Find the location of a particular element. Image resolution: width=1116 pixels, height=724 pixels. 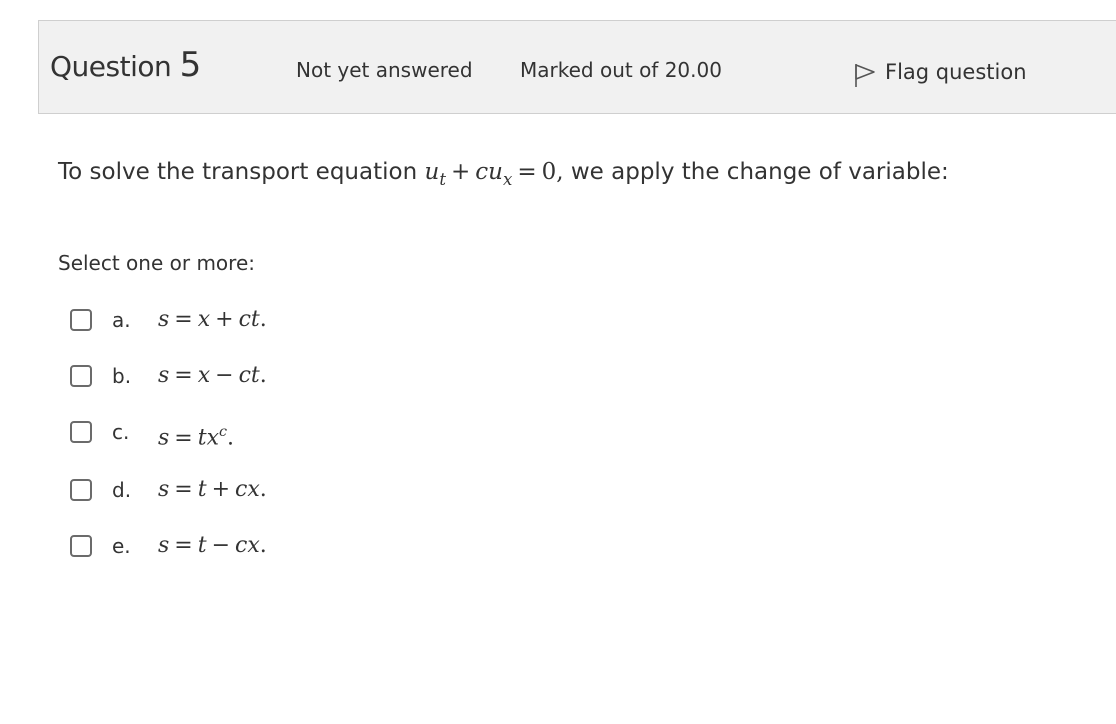

flag-question-label: Flag question is located at coordinates (956, 72).